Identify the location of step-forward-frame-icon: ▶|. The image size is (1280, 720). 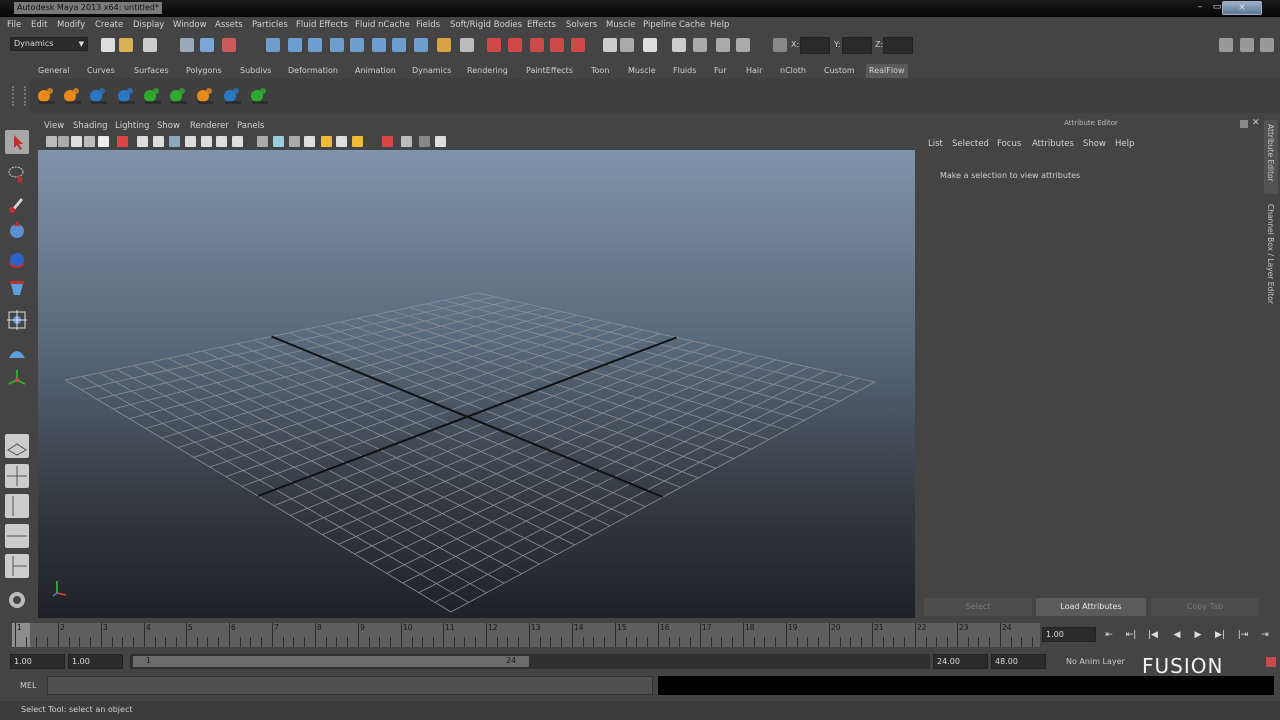
(1220, 635).